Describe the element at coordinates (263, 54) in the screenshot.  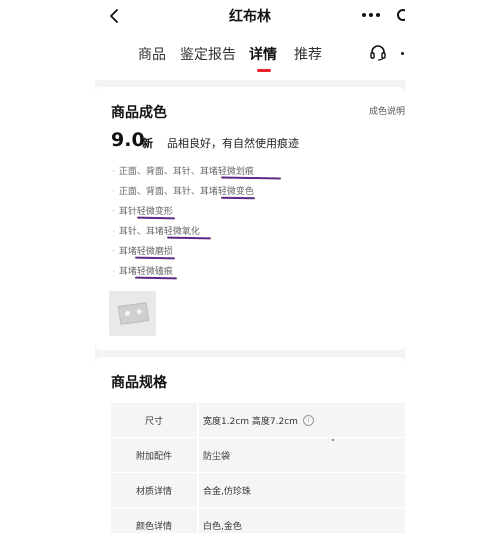
I see `tab-details: 详情` at that location.